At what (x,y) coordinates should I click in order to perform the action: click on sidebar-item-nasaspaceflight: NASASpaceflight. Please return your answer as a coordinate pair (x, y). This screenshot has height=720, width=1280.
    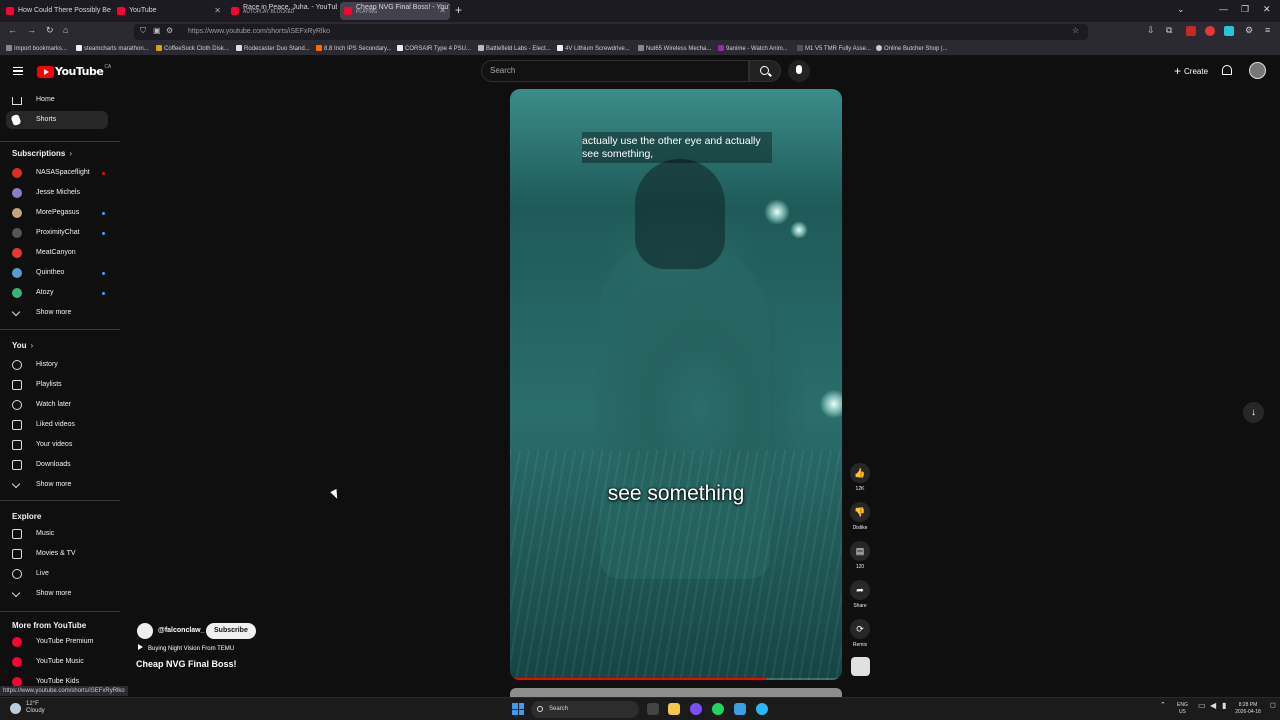
    Looking at the image, I should click on (57, 173).